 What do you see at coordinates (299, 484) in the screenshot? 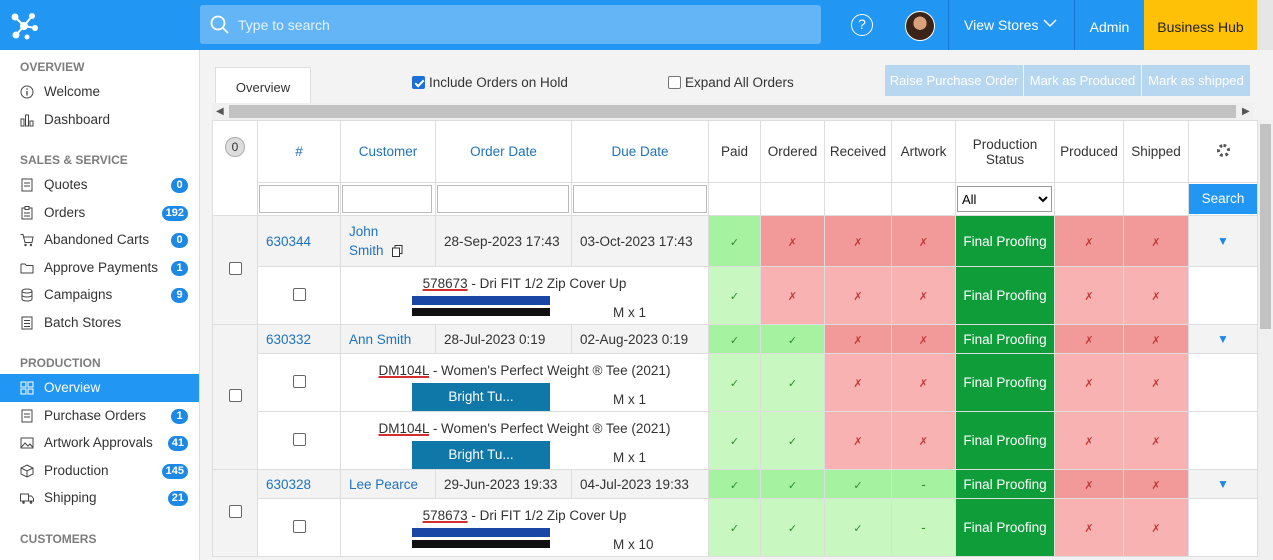
I see `order-number: 630328` at bounding box center [299, 484].